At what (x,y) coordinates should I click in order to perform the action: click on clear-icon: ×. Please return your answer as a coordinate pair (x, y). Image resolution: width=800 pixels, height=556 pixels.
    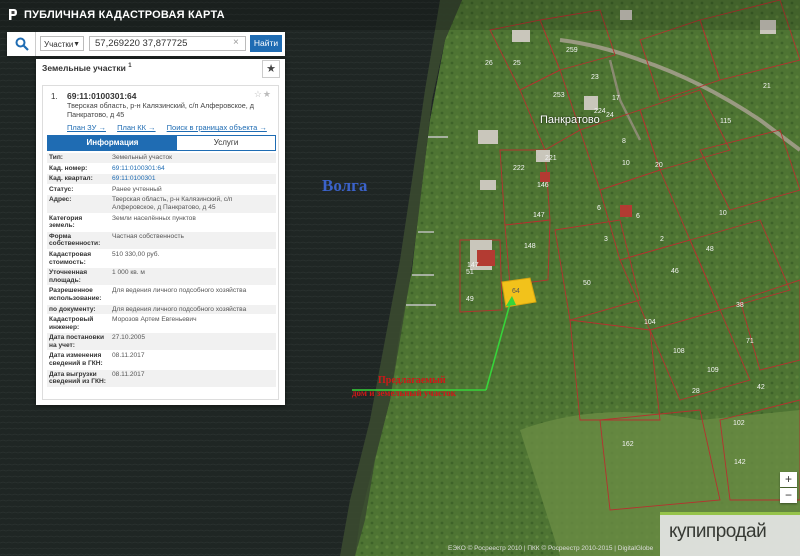
    Looking at the image, I should click on (236, 42).